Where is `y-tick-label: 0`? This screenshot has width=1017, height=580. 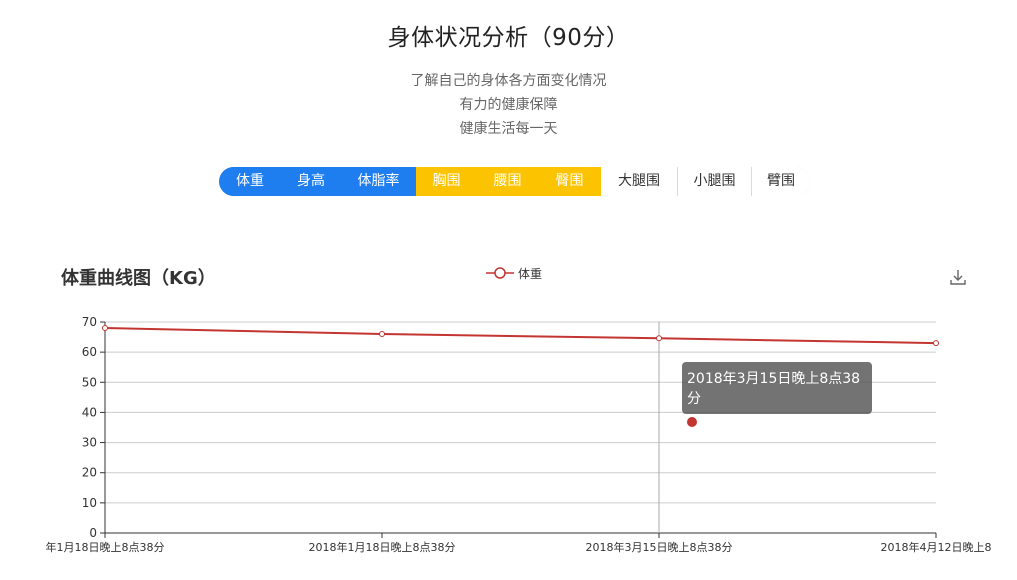
y-tick-label: 0 is located at coordinates (93, 533).